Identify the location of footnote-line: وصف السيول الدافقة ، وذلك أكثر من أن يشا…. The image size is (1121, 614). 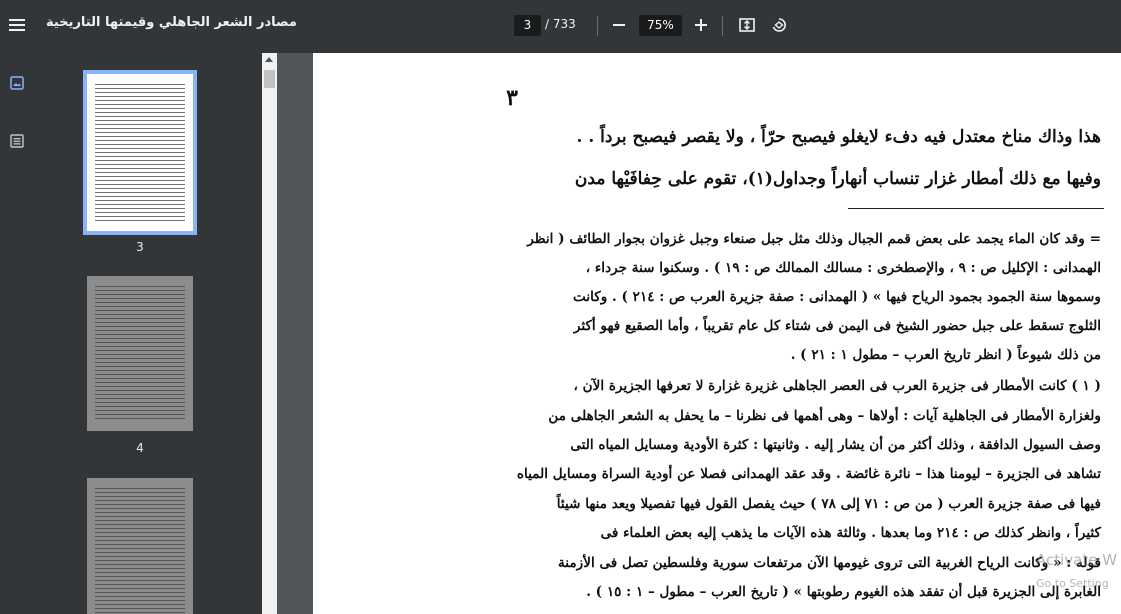
(835, 445).